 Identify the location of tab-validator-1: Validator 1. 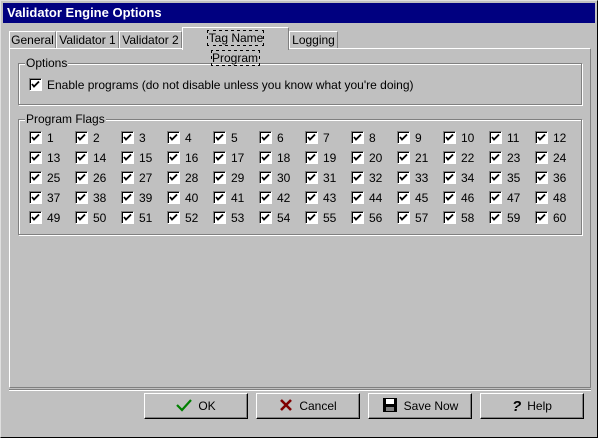
(87, 40).